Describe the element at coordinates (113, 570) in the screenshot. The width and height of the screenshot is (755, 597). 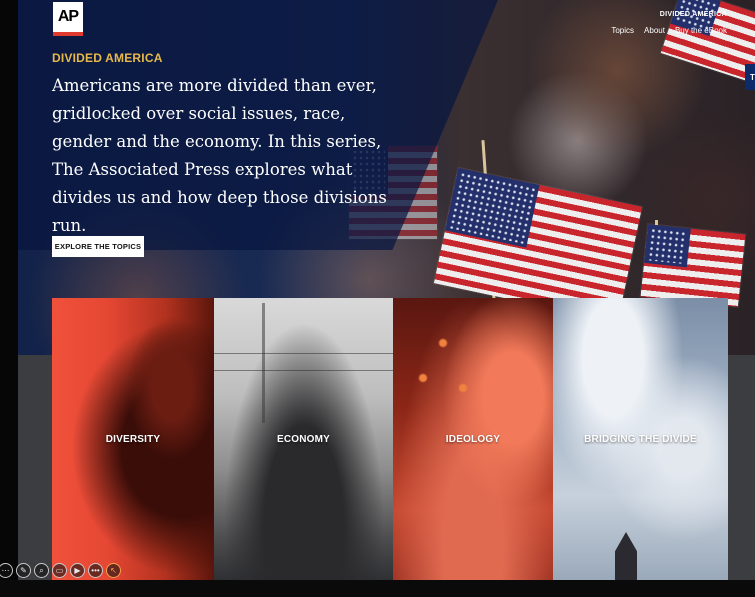
I see `pointer-icon: ↖` at that location.